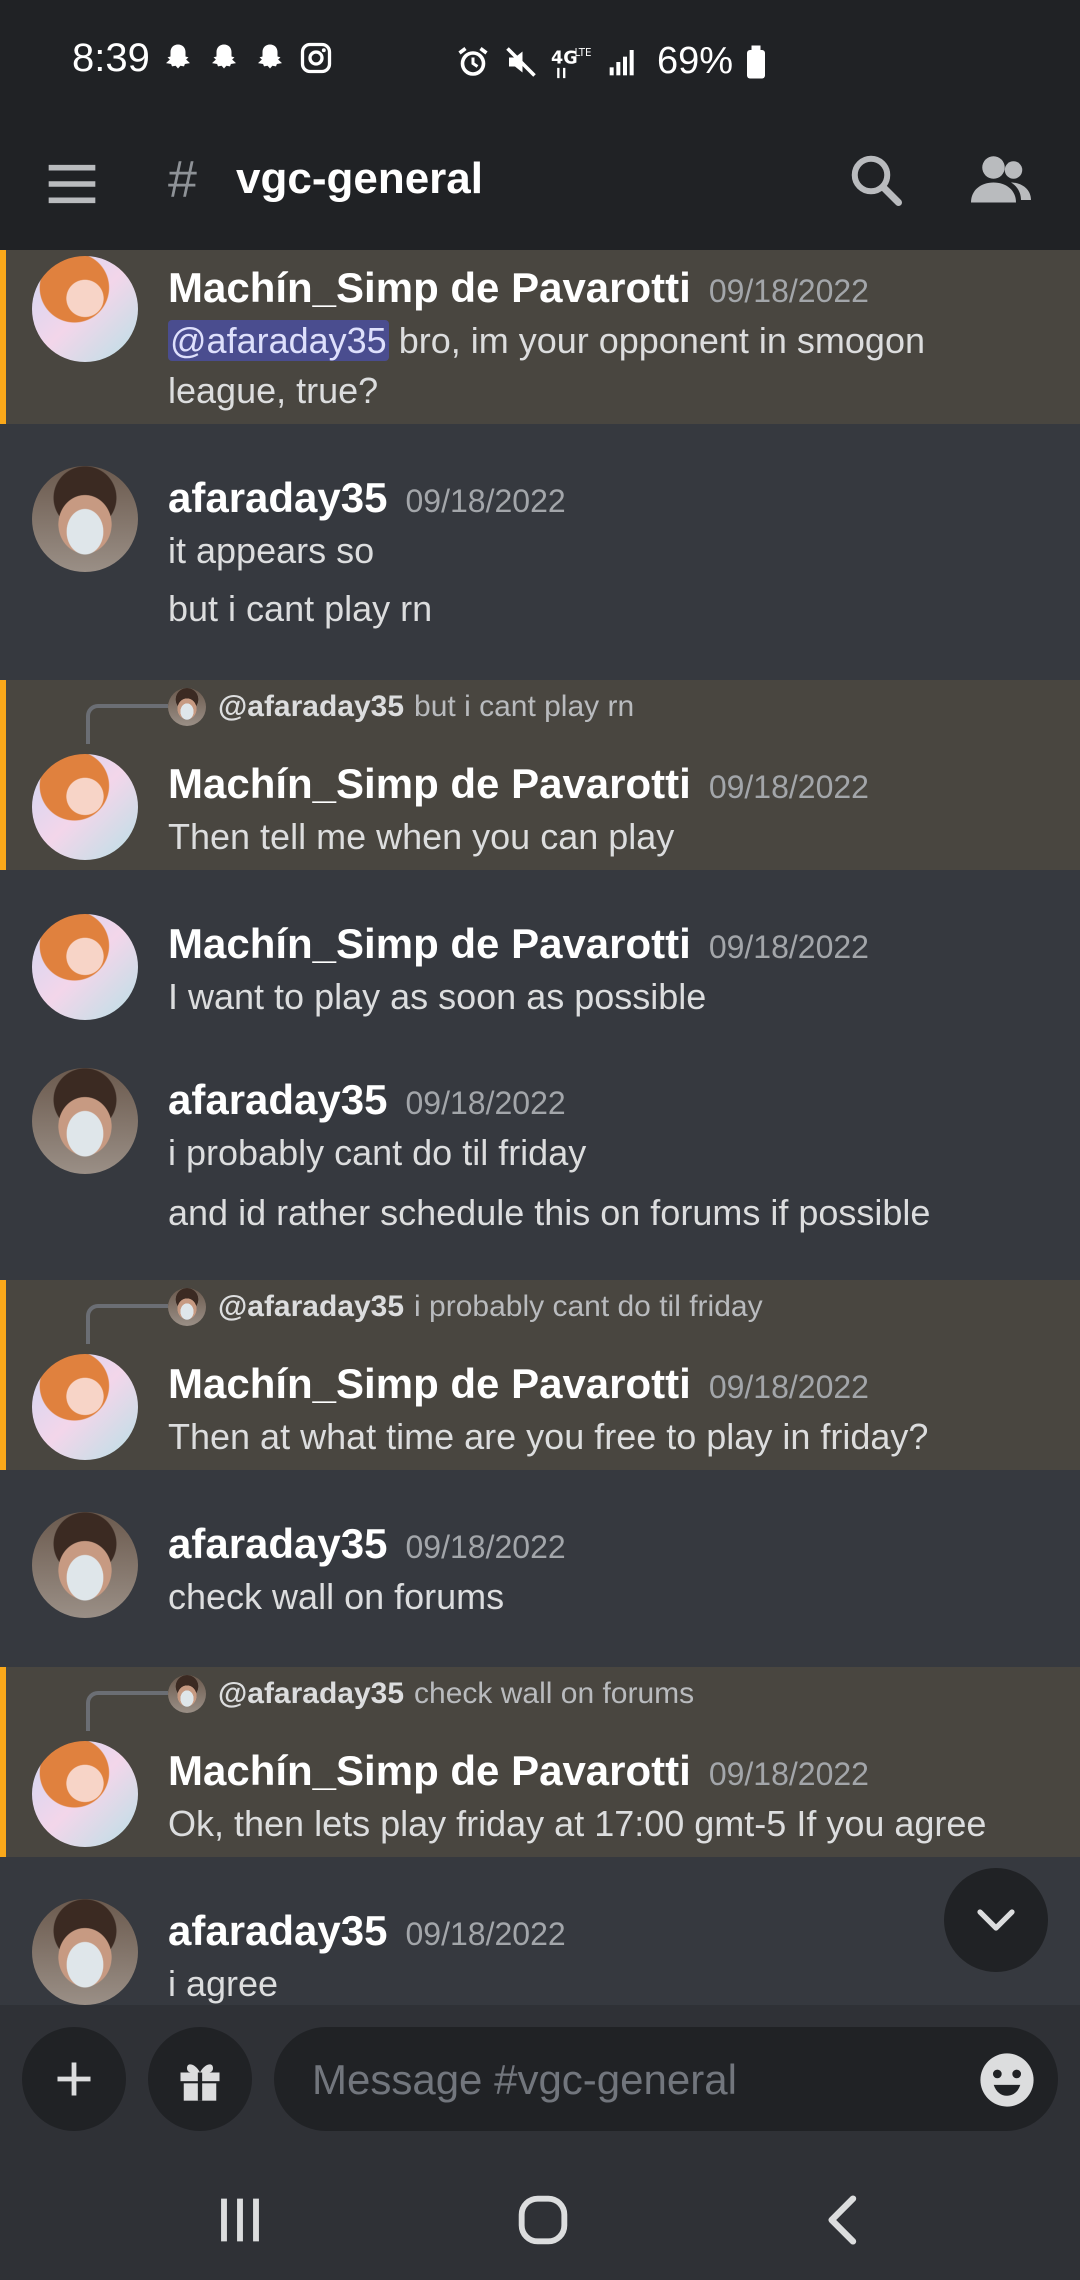 The height and width of the screenshot is (2280, 1080). I want to click on user-mention: @afaraday35, so click(278, 340).